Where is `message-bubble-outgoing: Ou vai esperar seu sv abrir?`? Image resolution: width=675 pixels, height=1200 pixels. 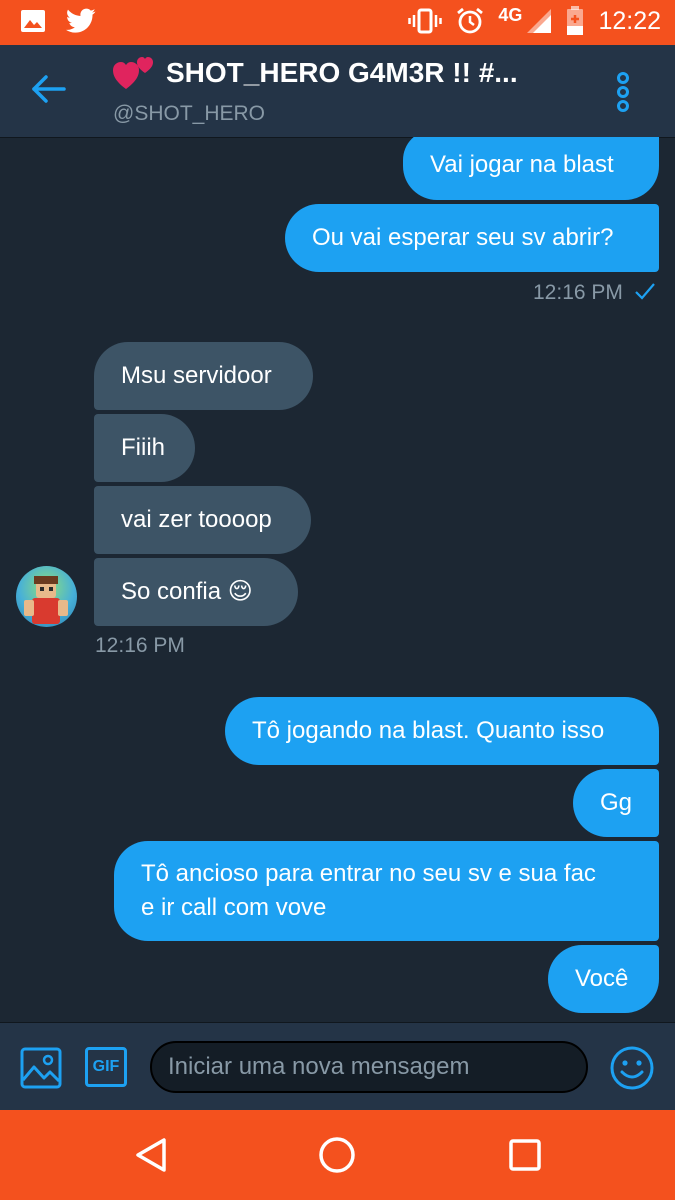
message-bubble-outgoing: Ou vai esperar seu sv abrir? is located at coordinates (472, 238).